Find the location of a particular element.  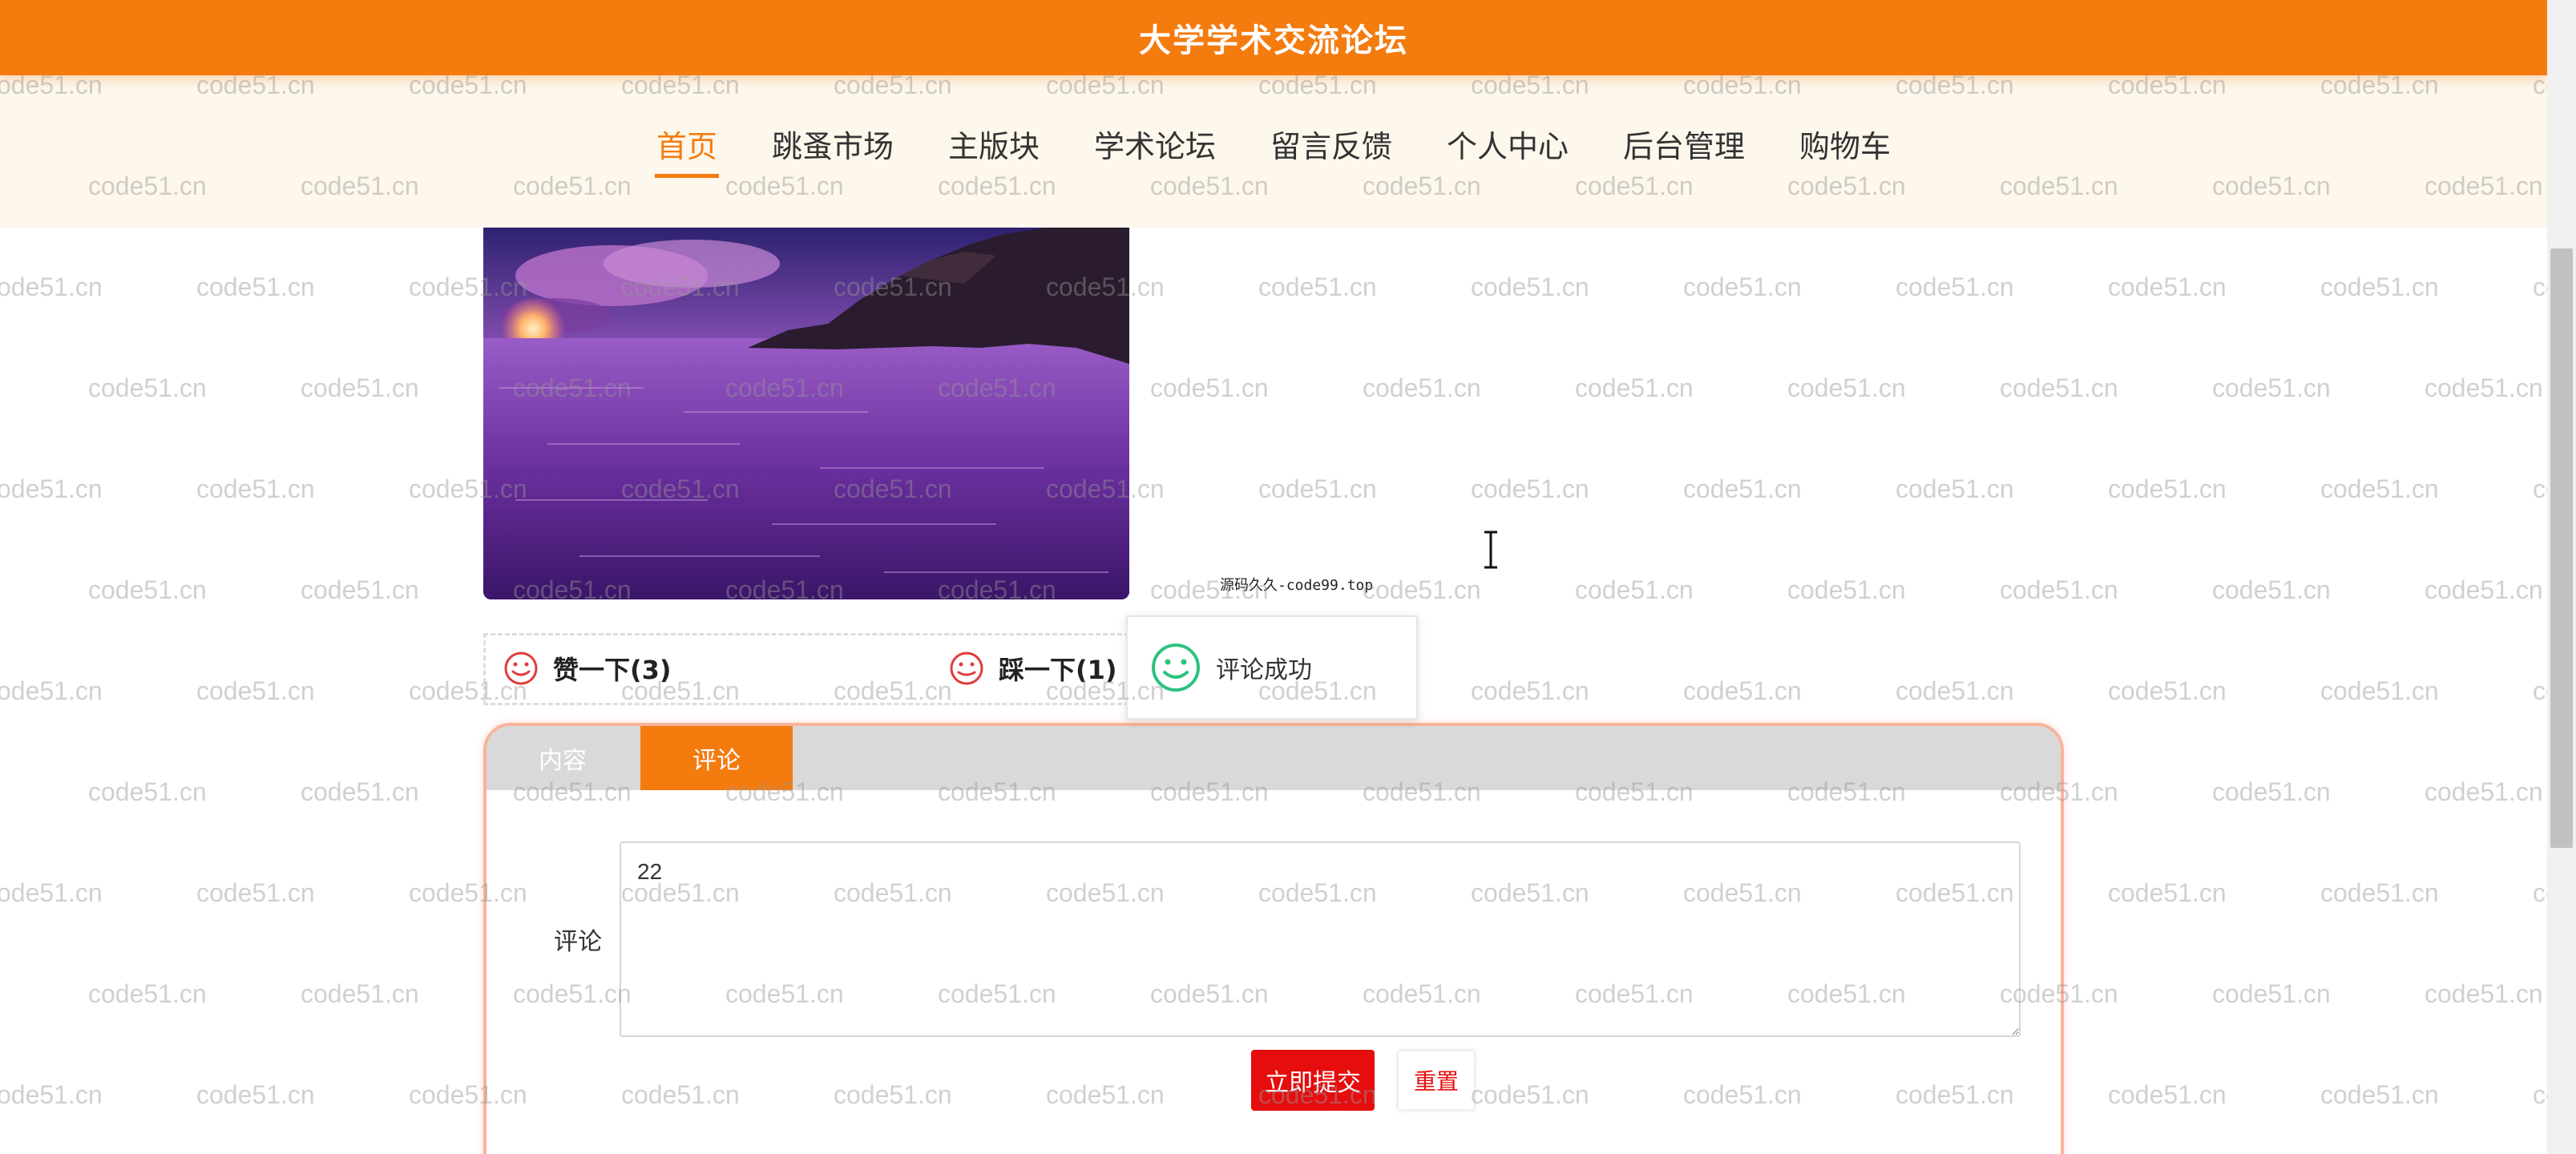

like-label: 赞一下(3) is located at coordinates (612, 670).